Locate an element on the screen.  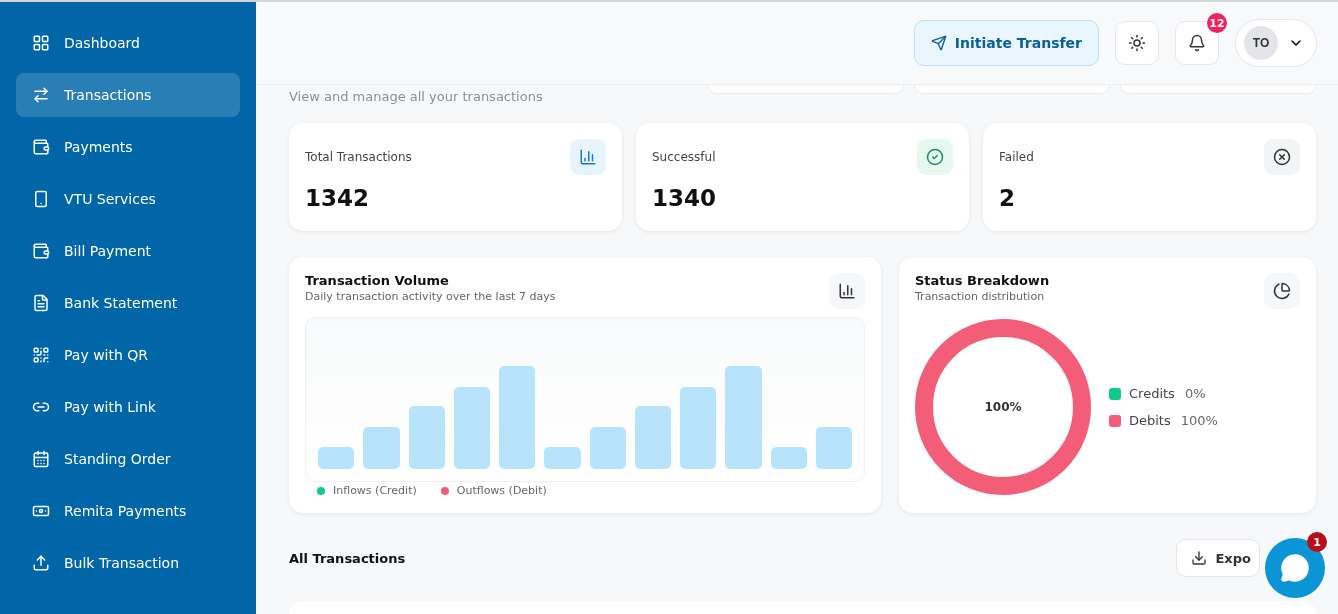
sidebar-item: Pay with Link is located at coordinates (128, 407).